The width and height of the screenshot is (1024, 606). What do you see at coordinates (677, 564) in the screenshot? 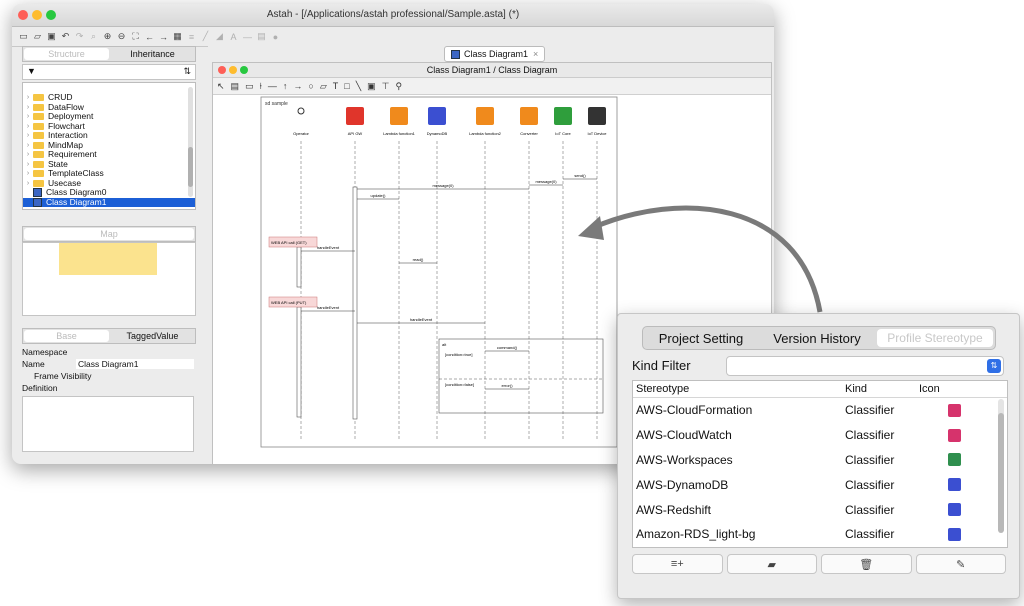
I see `add-stereotype-button: ≡+` at bounding box center [677, 564].